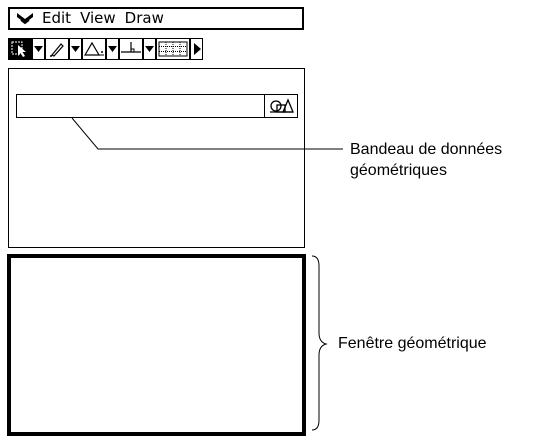 The width and height of the screenshot is (537, 440). What do you see at coordinates (319, 343) in the screenshot?
I see `geometry-window-brace` at bounding box center [319, 343].